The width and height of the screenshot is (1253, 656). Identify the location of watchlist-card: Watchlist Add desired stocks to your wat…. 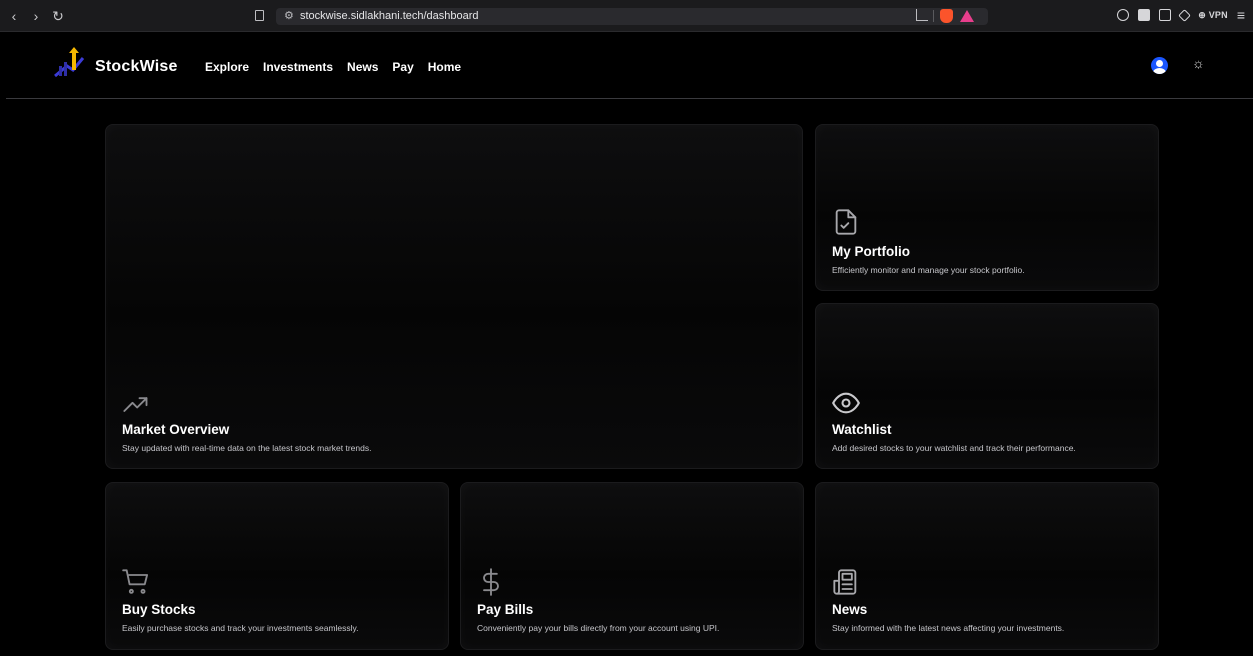
(987, 386).